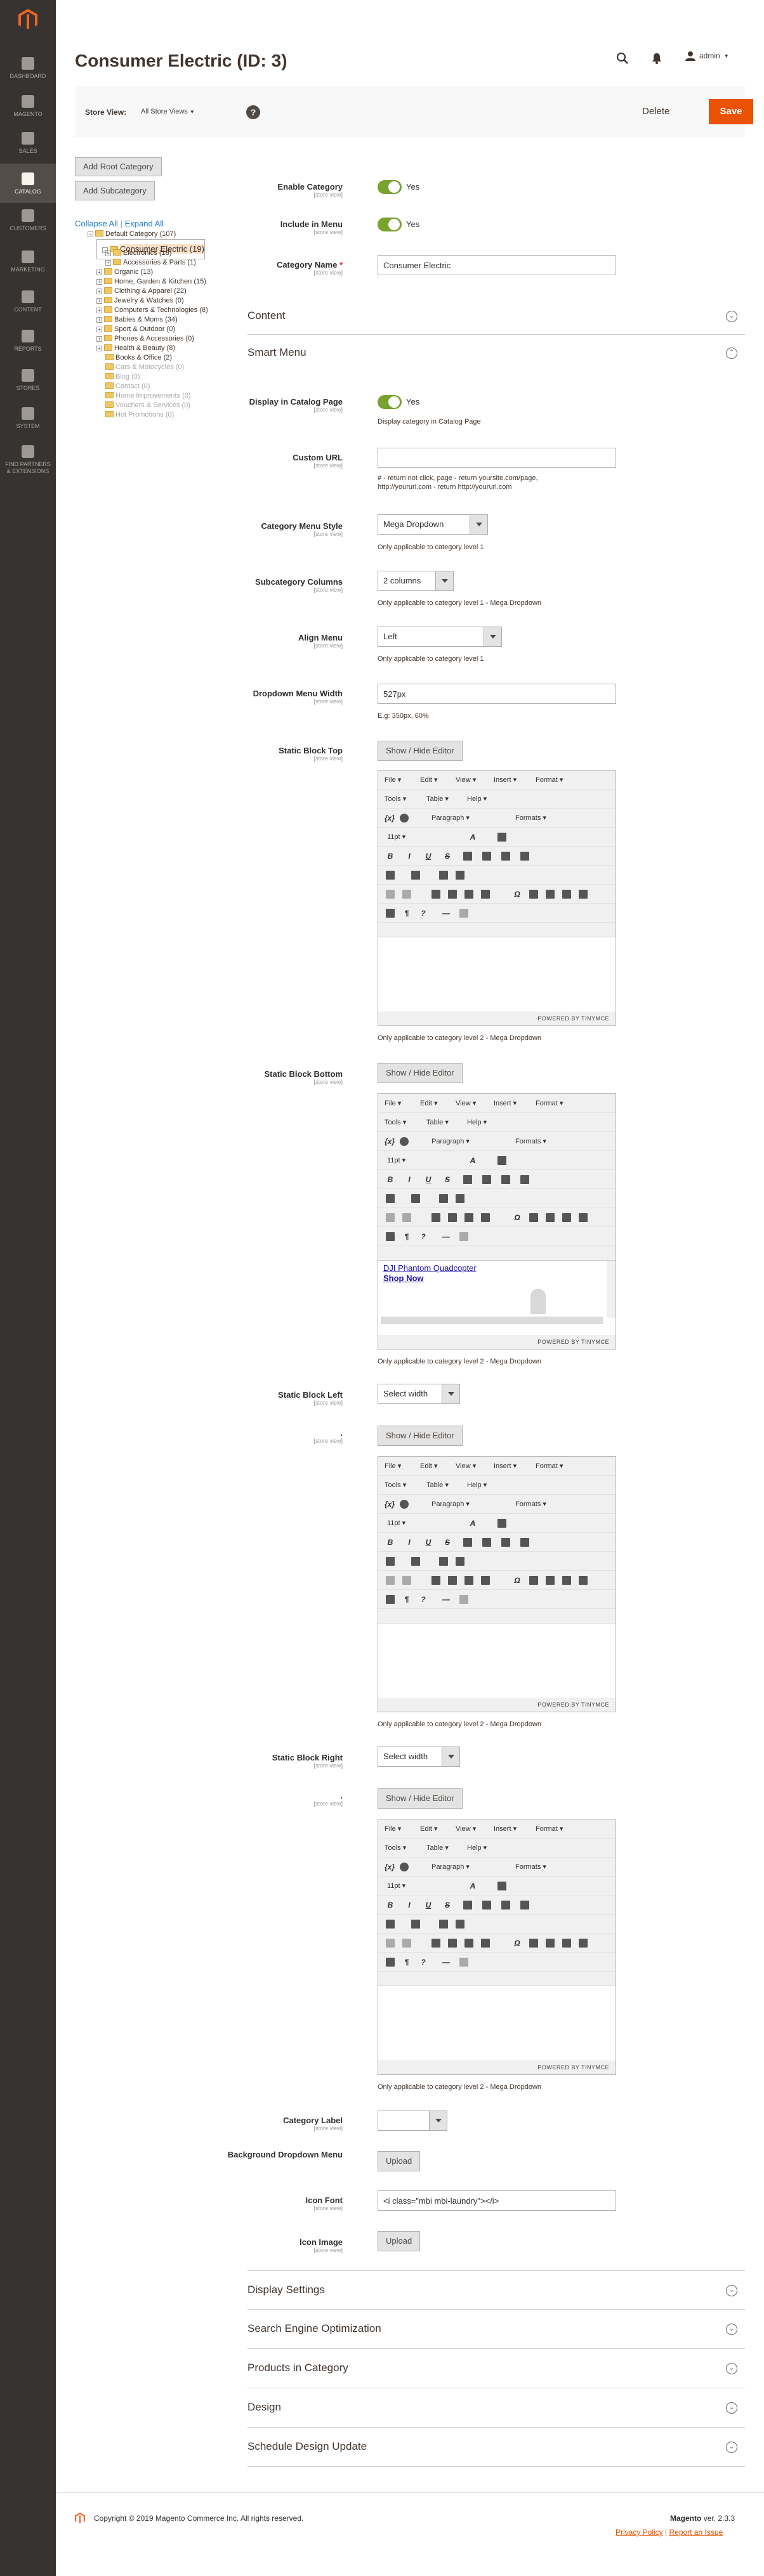 This screenshot has height=2576, width=764. What do you see at coordinates (28, 421) in the screenshot?
I see `nav-system: System` at bounding box center [28, 421].